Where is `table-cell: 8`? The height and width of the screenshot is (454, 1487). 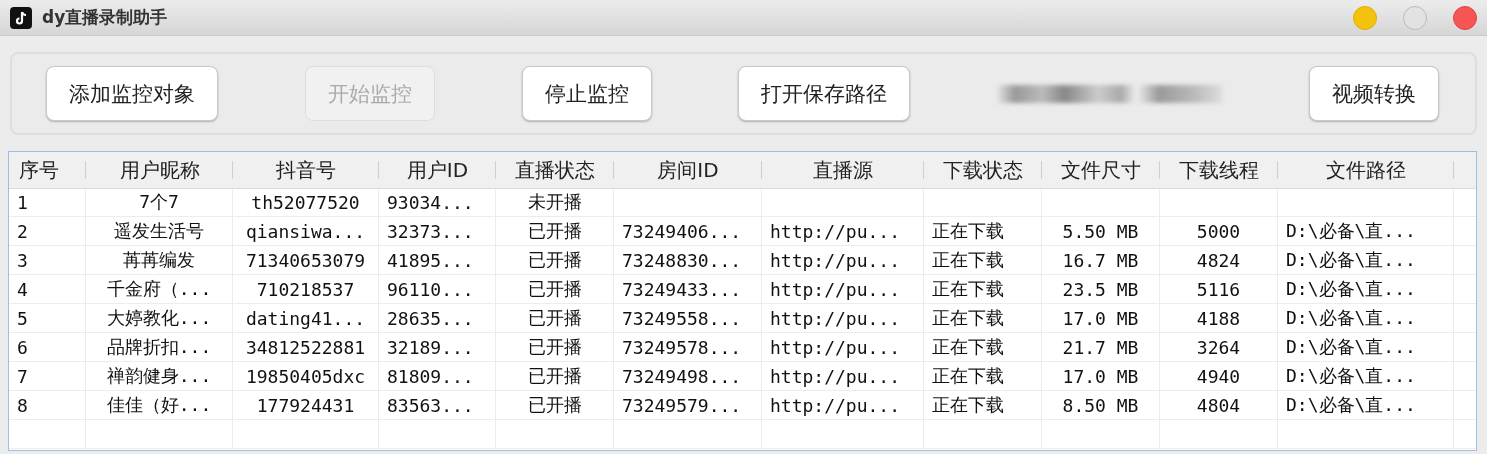
table-cell: 8 is located at coordinates (47, 405).